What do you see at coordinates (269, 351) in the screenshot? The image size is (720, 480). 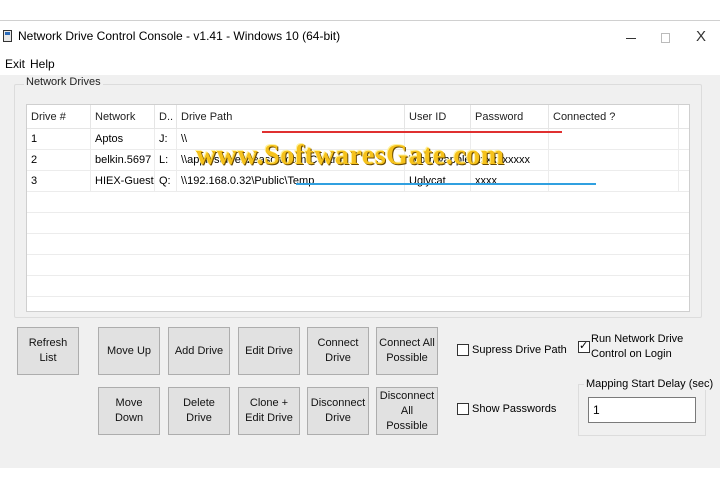 I see `edit-drive-button: Edit Drive` at bounding box center [269, 351].